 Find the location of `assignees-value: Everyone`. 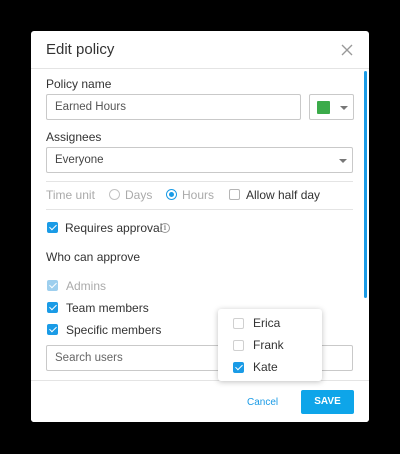

assignees-value: Everyone is located at coordinates (79, 160).